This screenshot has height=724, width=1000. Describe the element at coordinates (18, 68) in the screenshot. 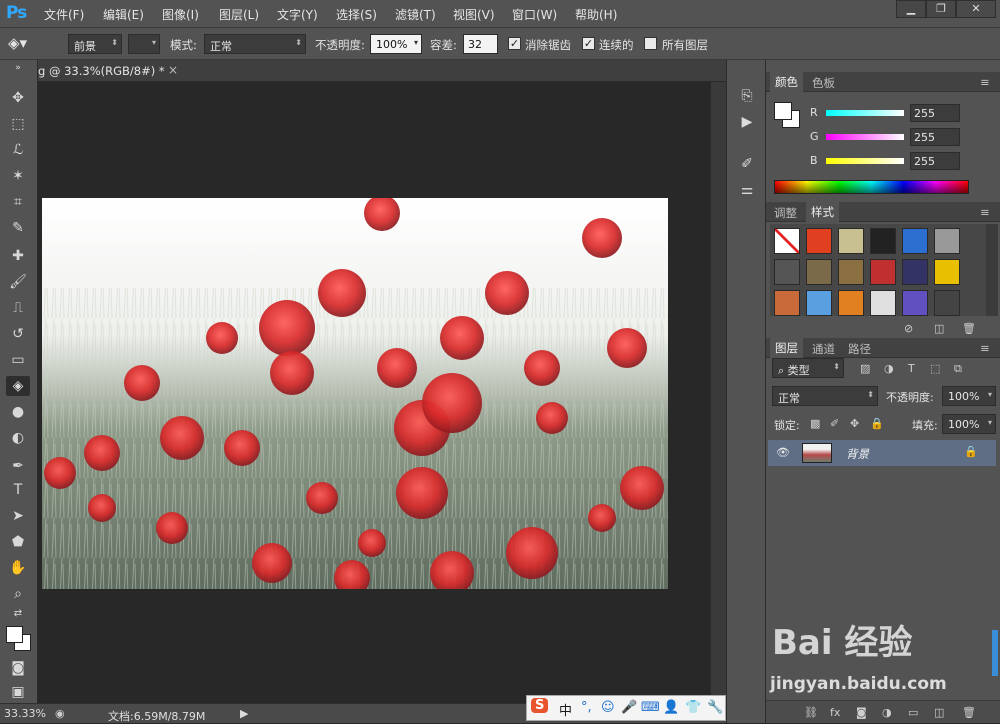

I see `collapse-icon: »` at that location.